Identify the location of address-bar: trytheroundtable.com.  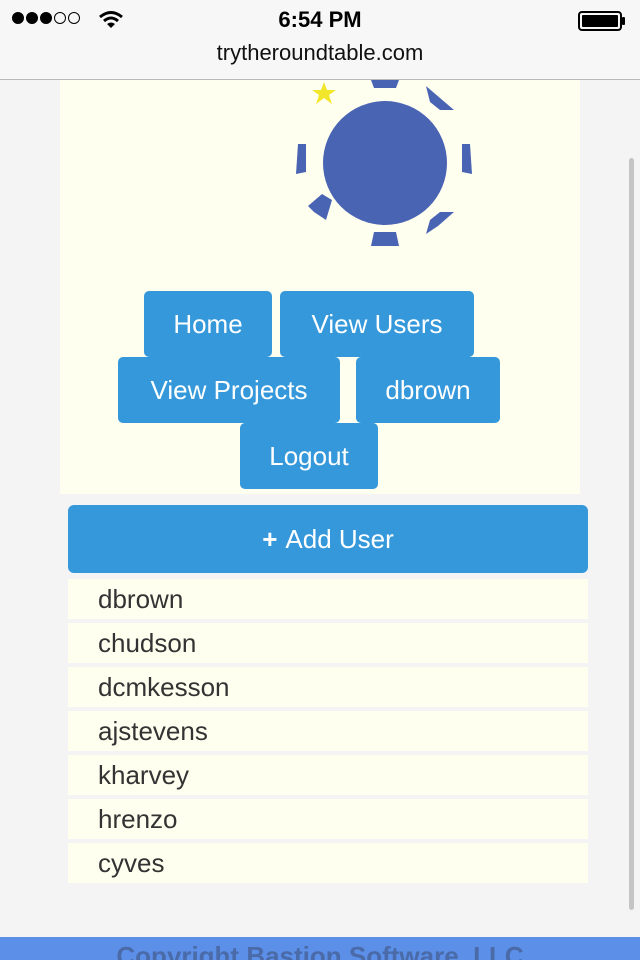
(320, 58).